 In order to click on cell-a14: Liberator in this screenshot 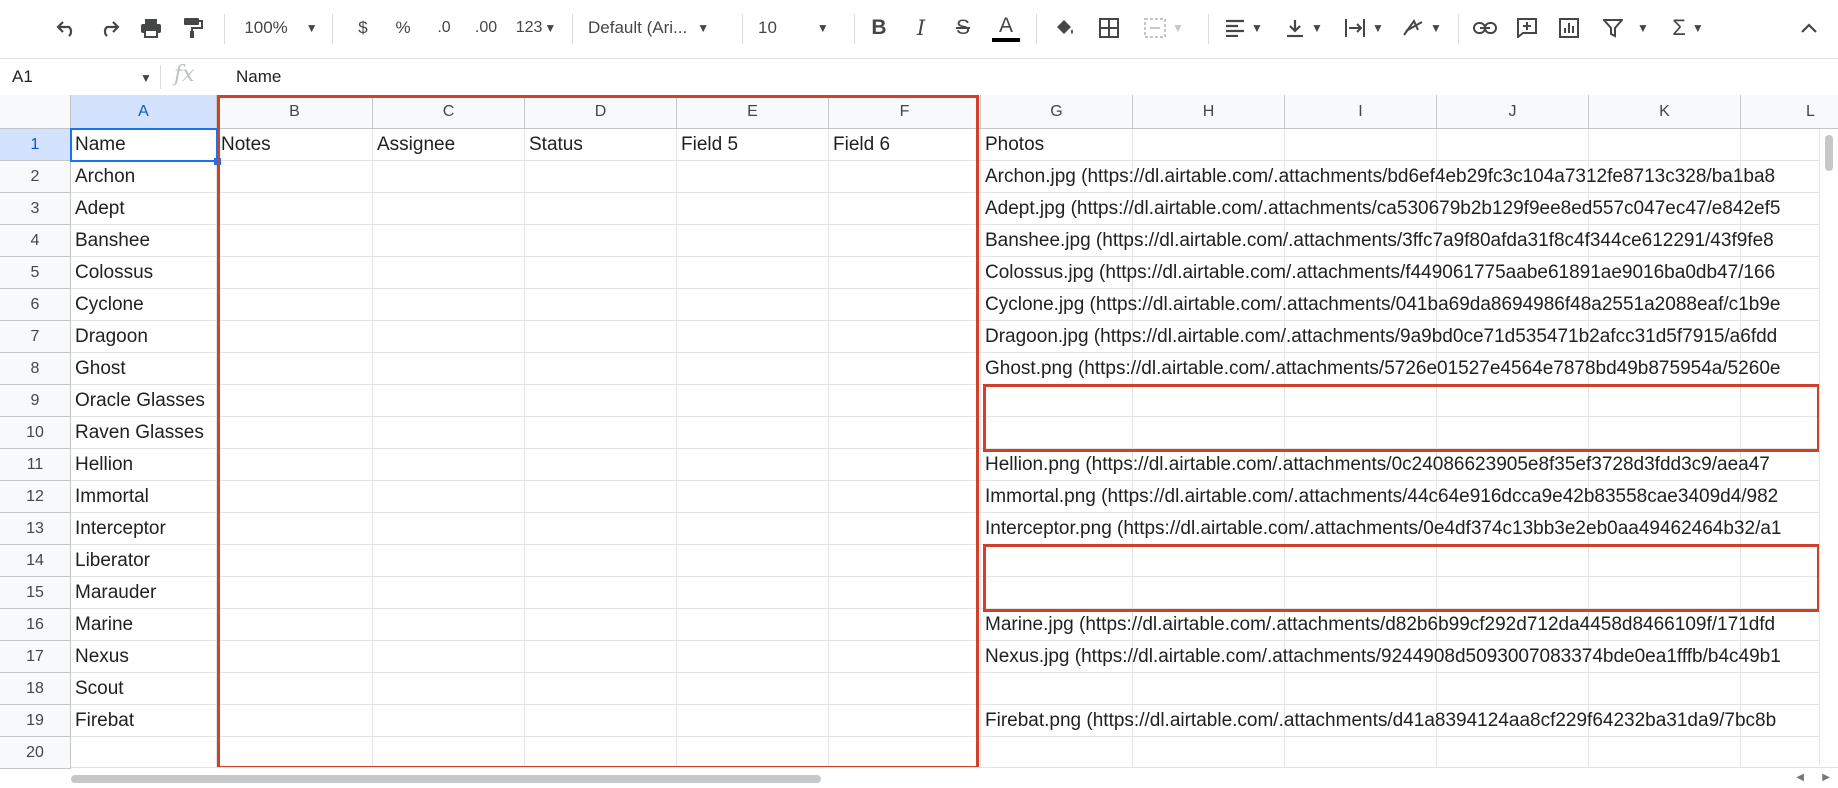, I will do `click(144, 561)`.